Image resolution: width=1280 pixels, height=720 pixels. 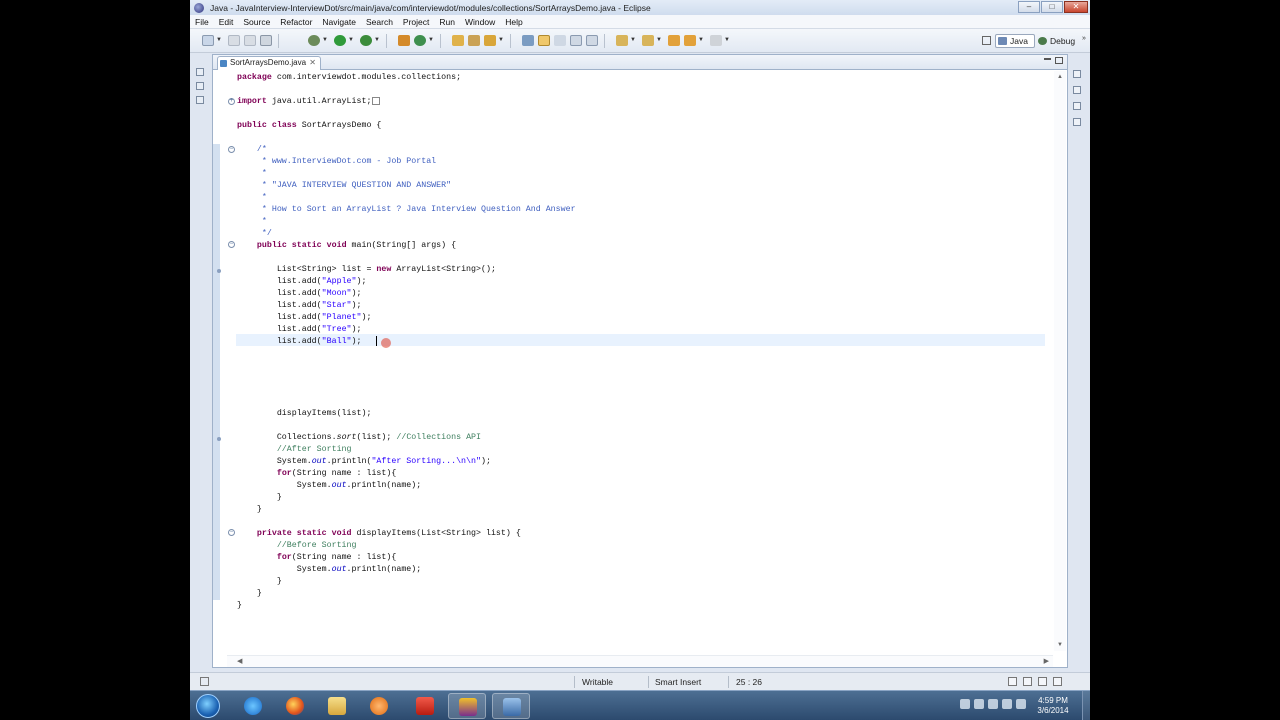 What do you see at coordinates (366, 40) in the screenshot?
I see `external-tools-icon` at bounding box center [366, 40].